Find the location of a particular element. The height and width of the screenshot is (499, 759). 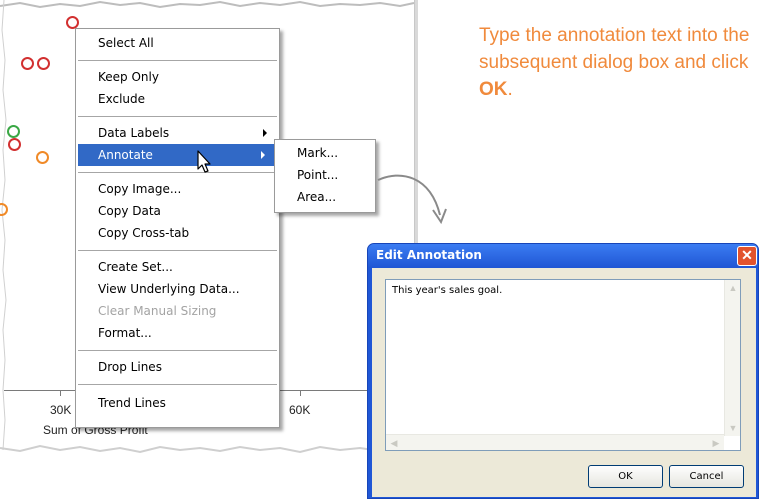

instruction-suffix: . is located at coordinates (510, 89).